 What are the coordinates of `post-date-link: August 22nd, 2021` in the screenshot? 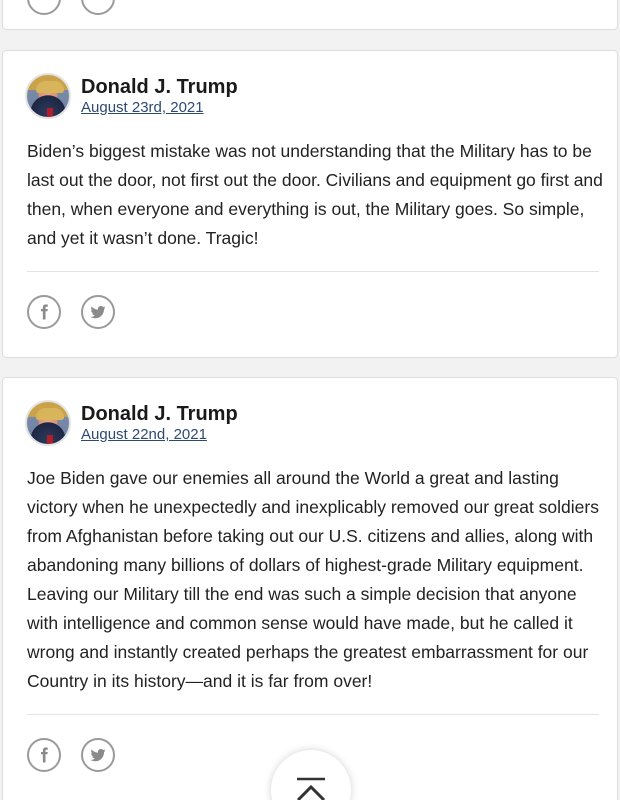 It's located at (159, 435).